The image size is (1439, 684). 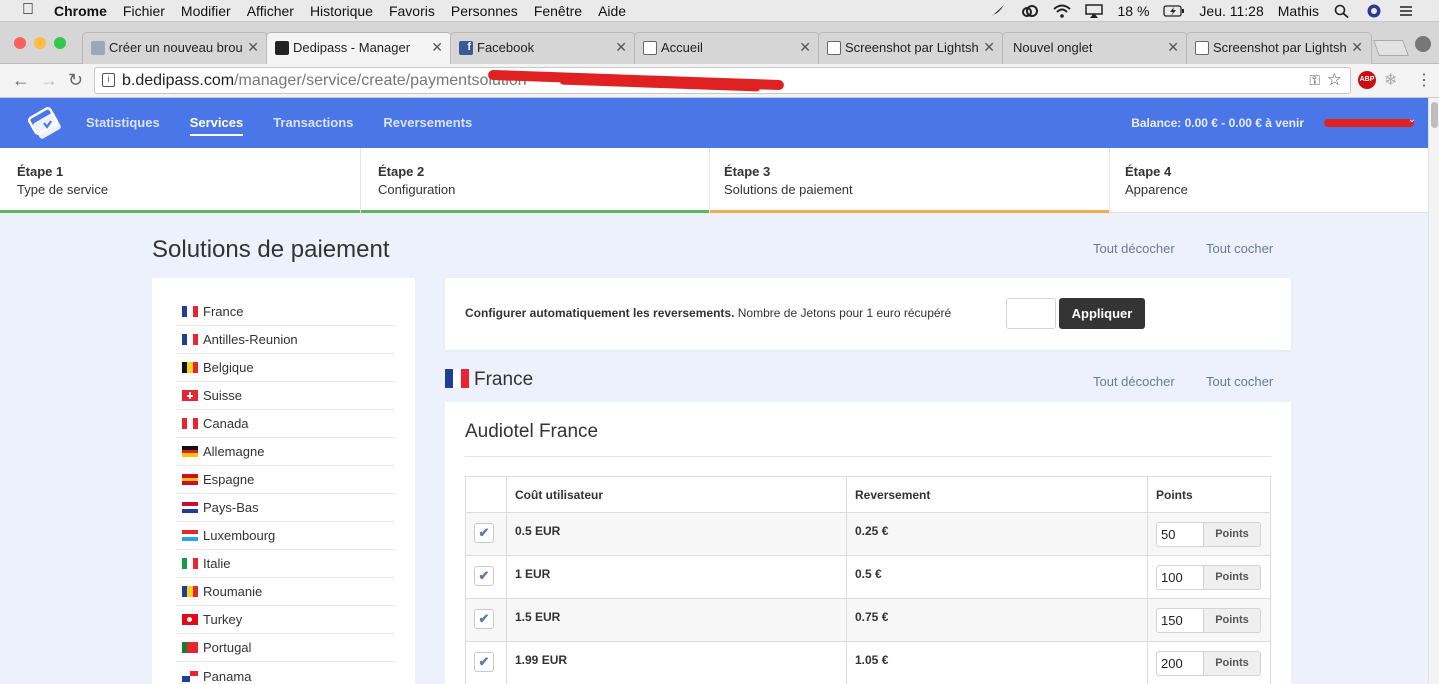 I want to click on country-item: Portugal, so click(x=285, y=648).